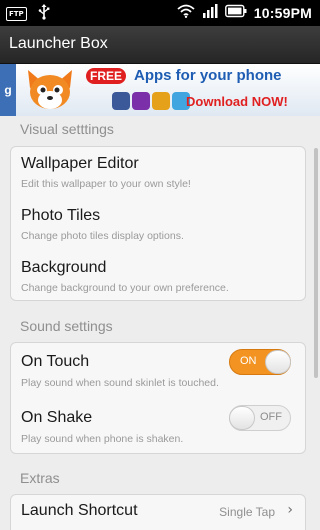  Describe the element at coordinates (102, 439) in the screenshot. I see `row-subtitle: Play sound when phone is shaken.` at that location.